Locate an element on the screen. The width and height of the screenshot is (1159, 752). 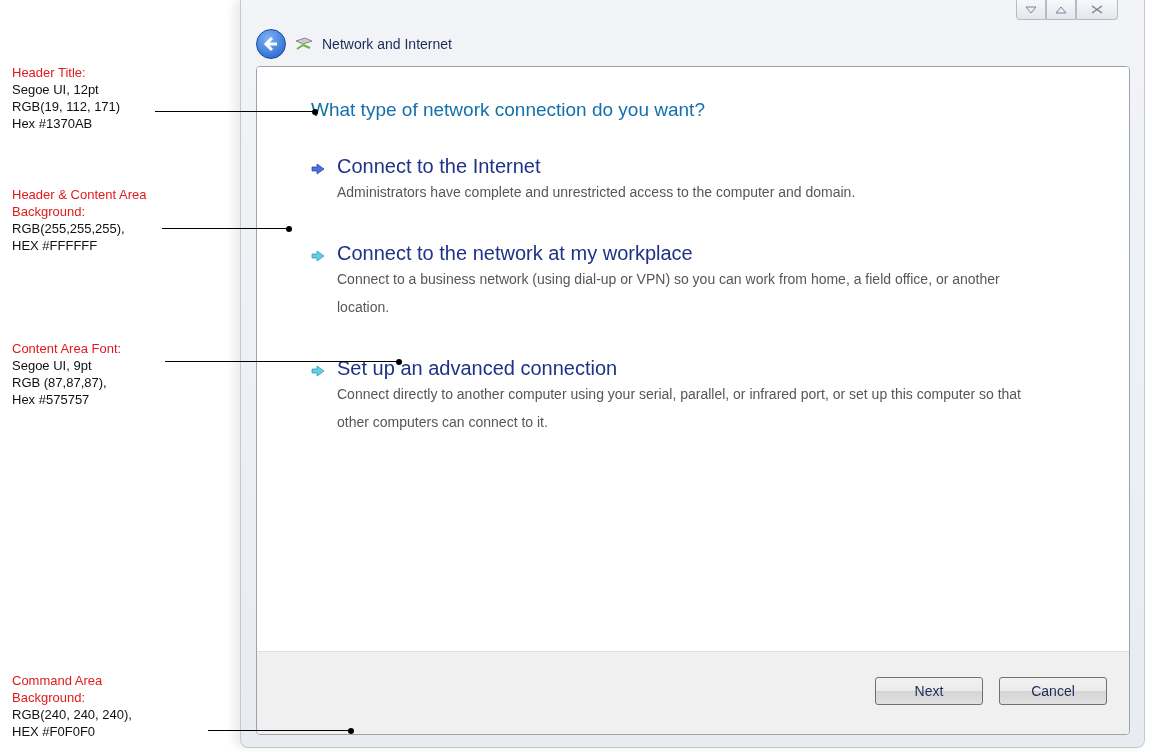
annotation-text: Hex #575757 is located at coordinates (51, 399).